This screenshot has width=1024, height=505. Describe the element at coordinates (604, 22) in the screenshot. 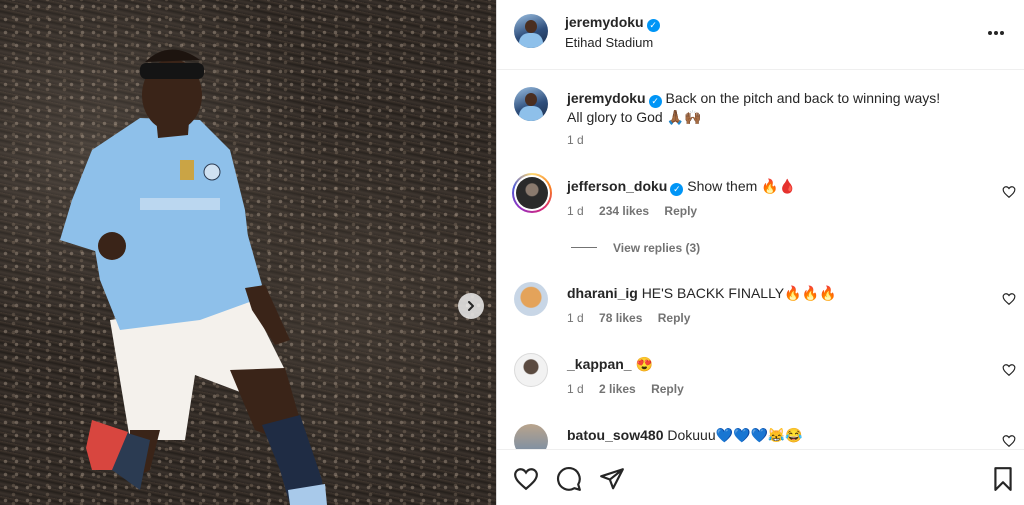

I see `author-username: jeremydoku` at that location.